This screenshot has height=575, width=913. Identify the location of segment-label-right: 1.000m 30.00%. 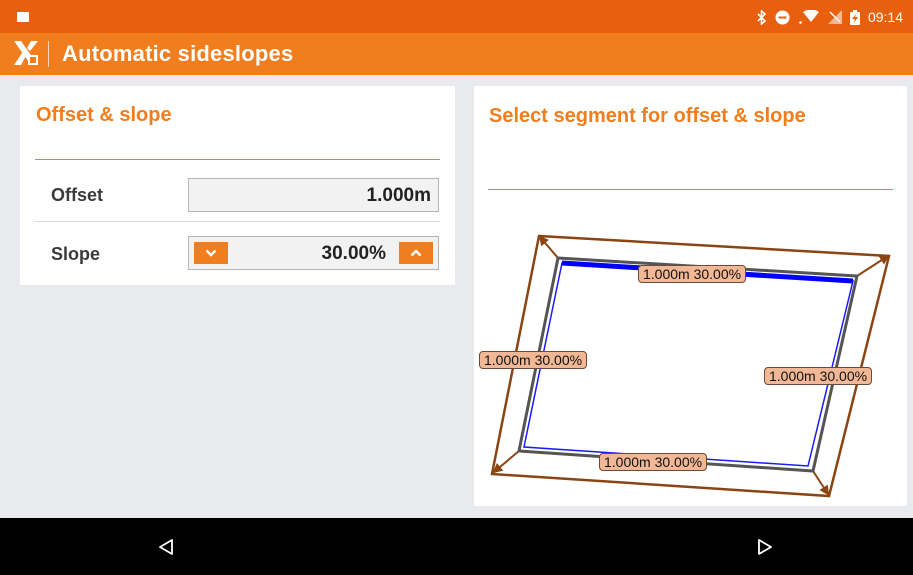
(818, 376).